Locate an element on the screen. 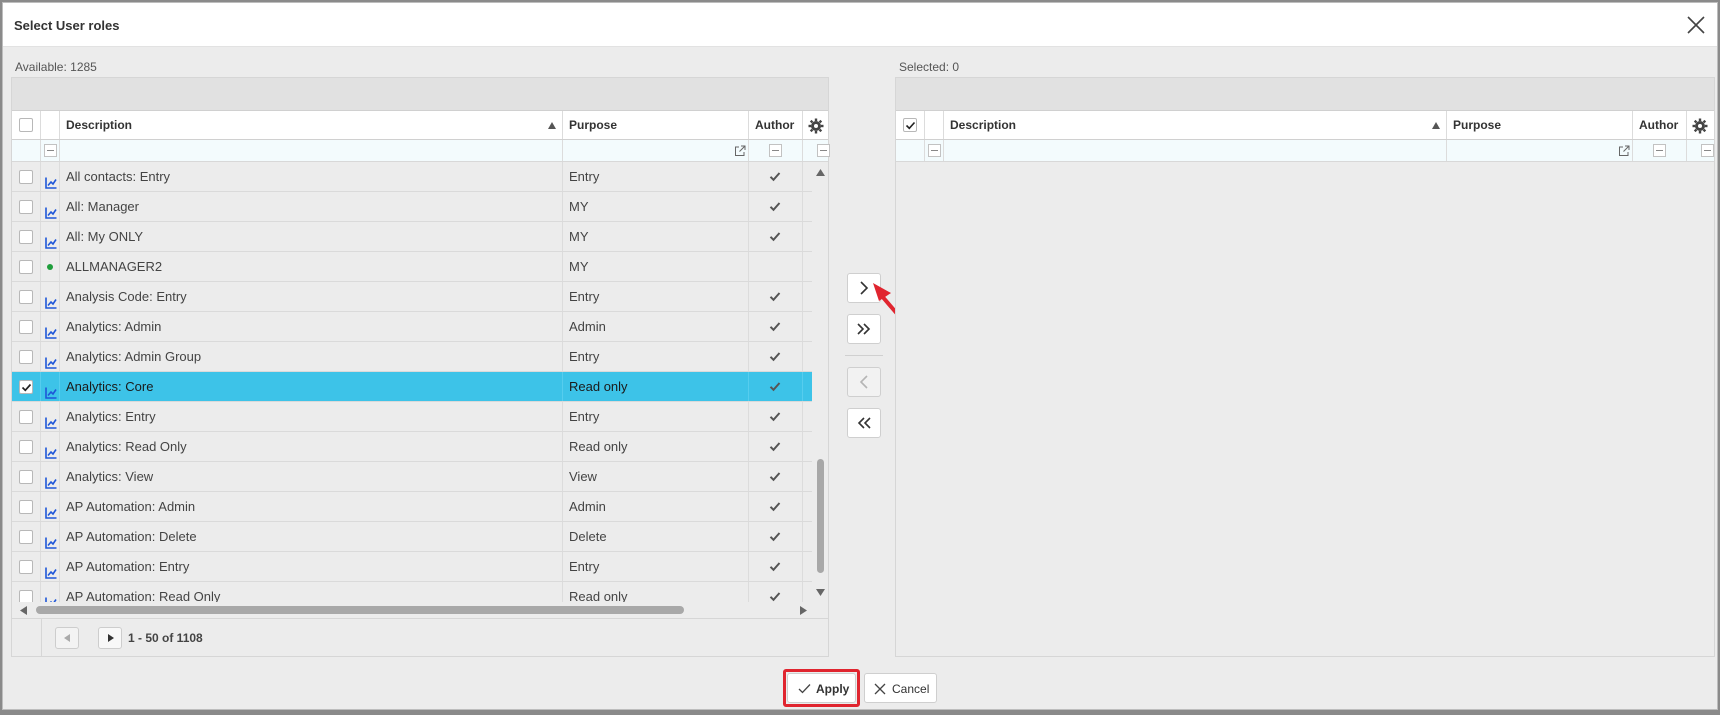 This screenshot has width=1720, height=715. vertical-scrollbar is located at coordinates (820, 382).